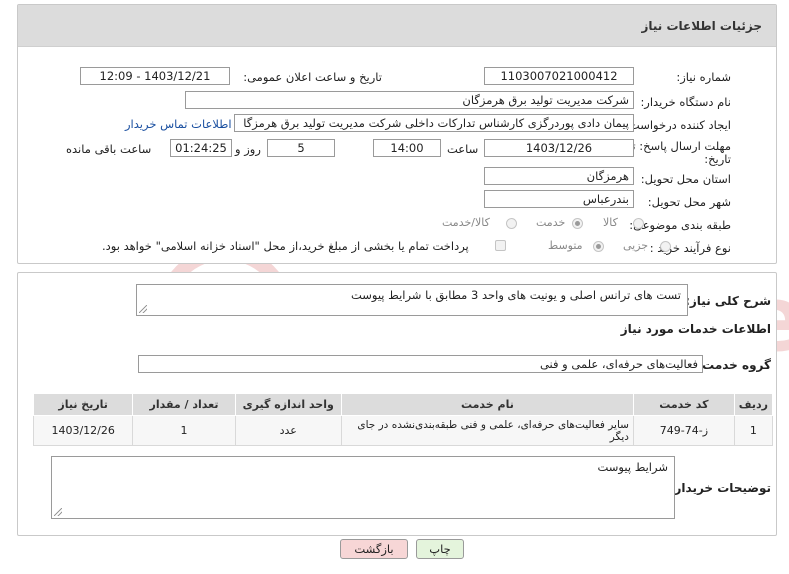 The width and height of the screenshot is (789, 574). Describe the element at coordinates (577, 223) in the screenshot. I see `category-radio-service` at that location.